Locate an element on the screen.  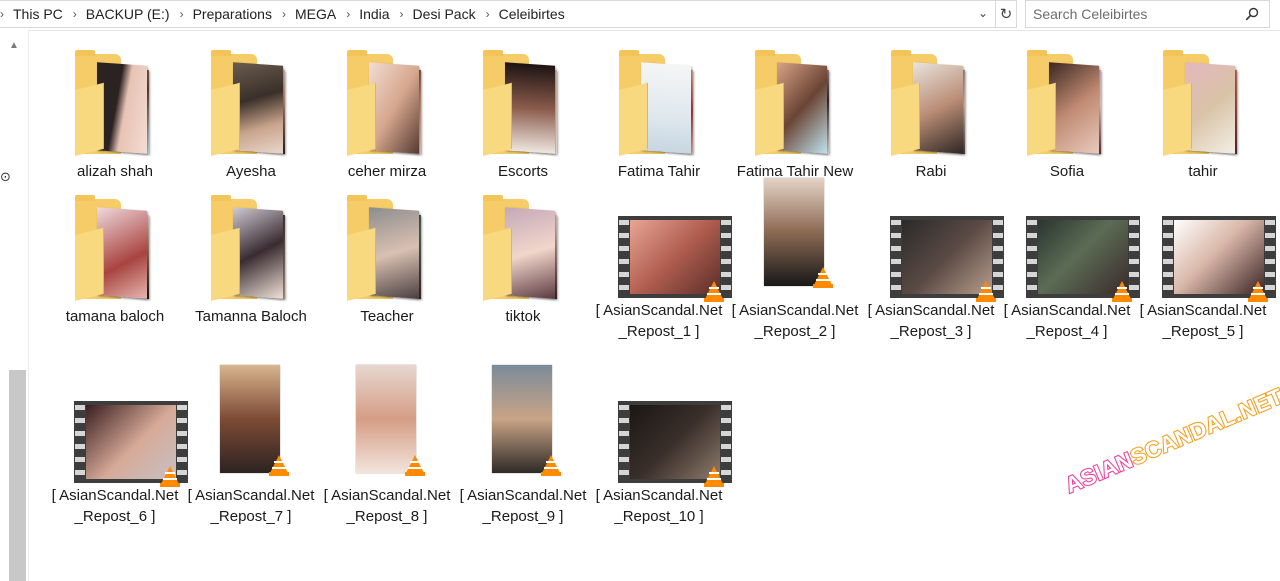
breadcrumb-item: › Preparations is located at coordinates (222, 14).